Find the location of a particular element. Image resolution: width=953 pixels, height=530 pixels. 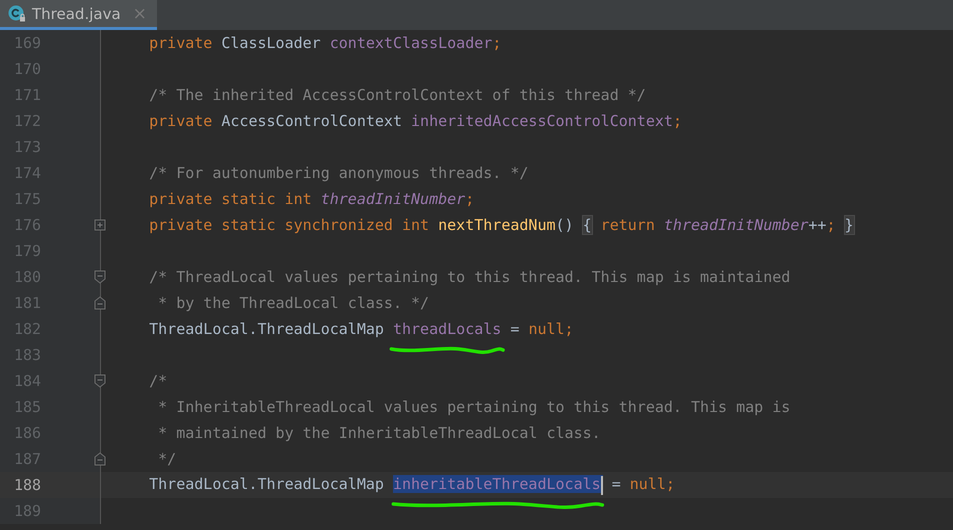

code-token: contextClassLoader is located at coordinates (411, 43).